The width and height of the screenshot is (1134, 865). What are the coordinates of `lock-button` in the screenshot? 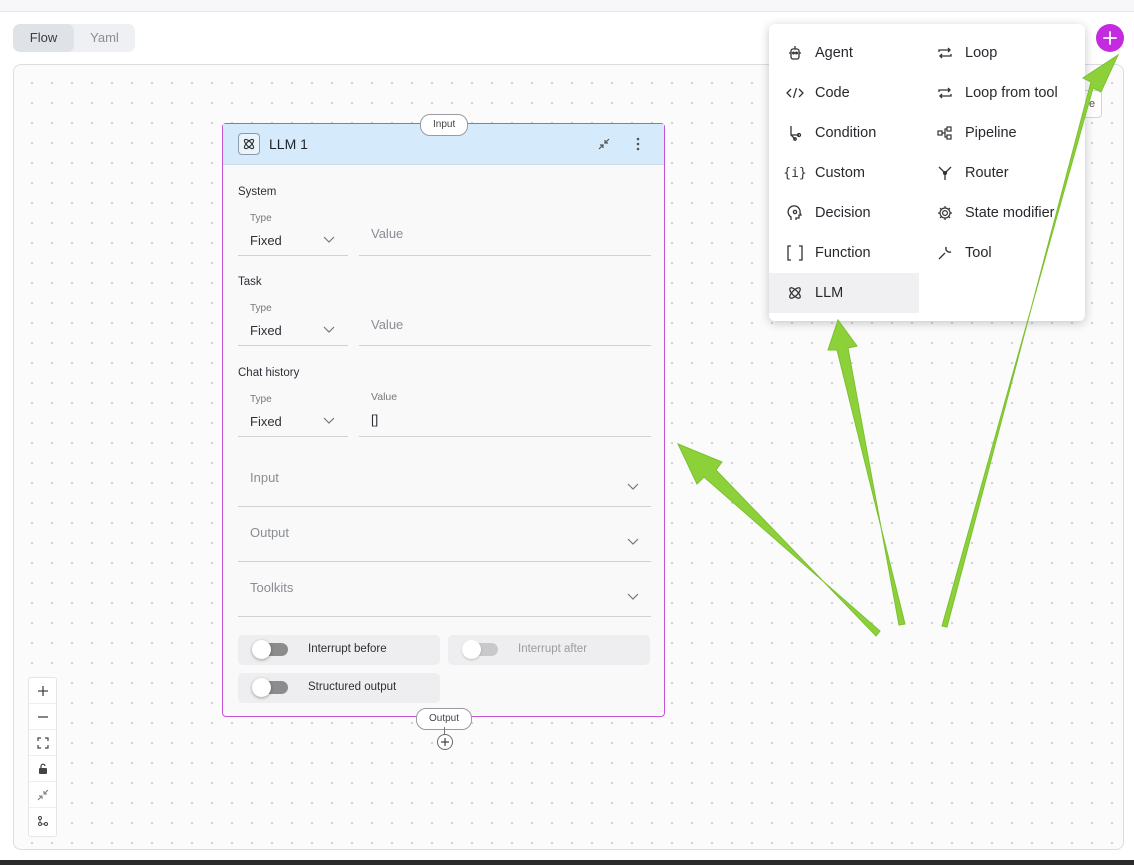 It's located at (42, 769).